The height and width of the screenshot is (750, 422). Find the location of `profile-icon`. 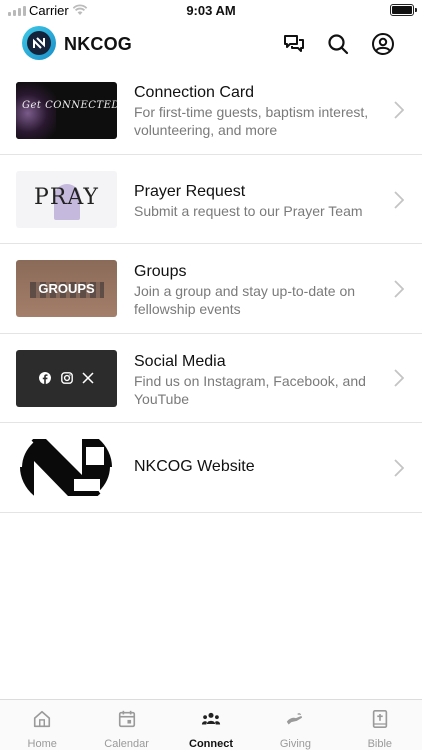

profile-icon is located at coordinates (383, 44).